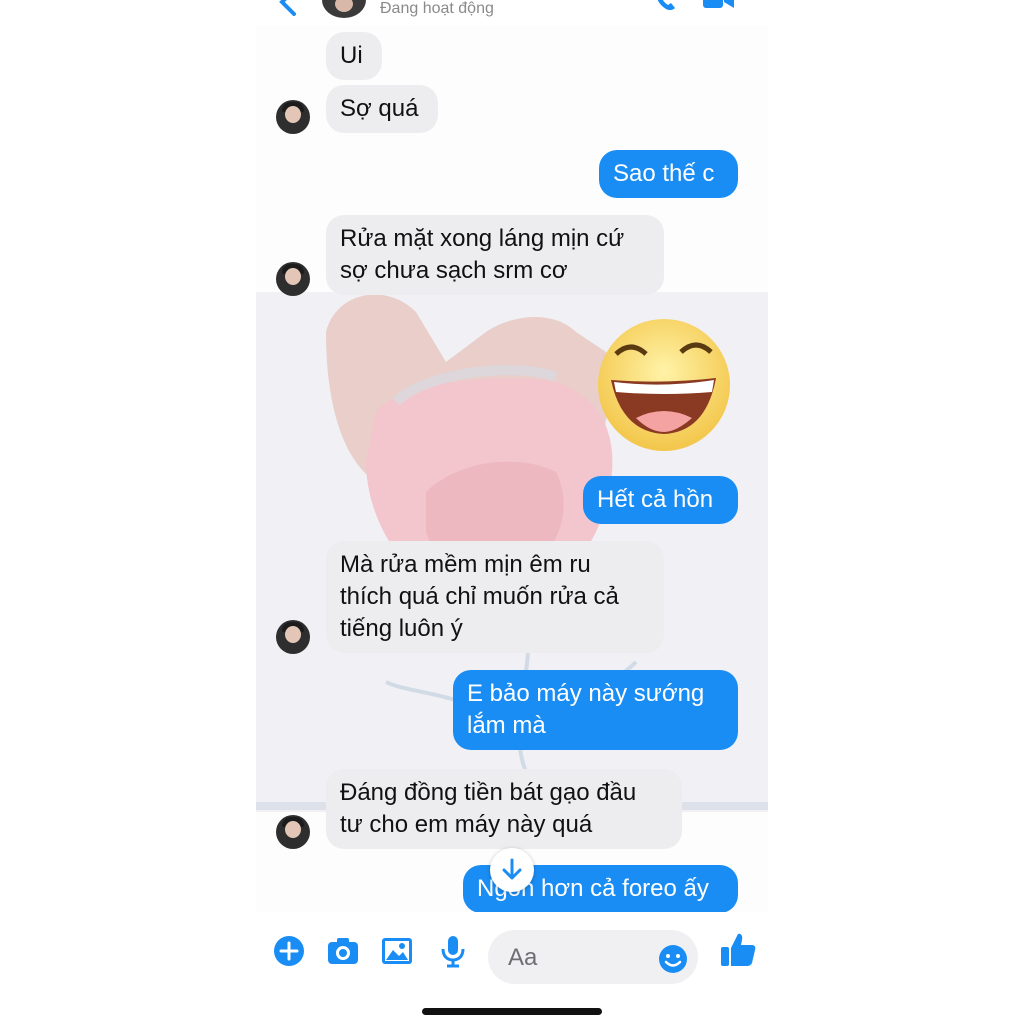  What do you see at coordinates (512, 1011) in the screenshot?
I see `home-indicator` at bounding box center [512, 1011].